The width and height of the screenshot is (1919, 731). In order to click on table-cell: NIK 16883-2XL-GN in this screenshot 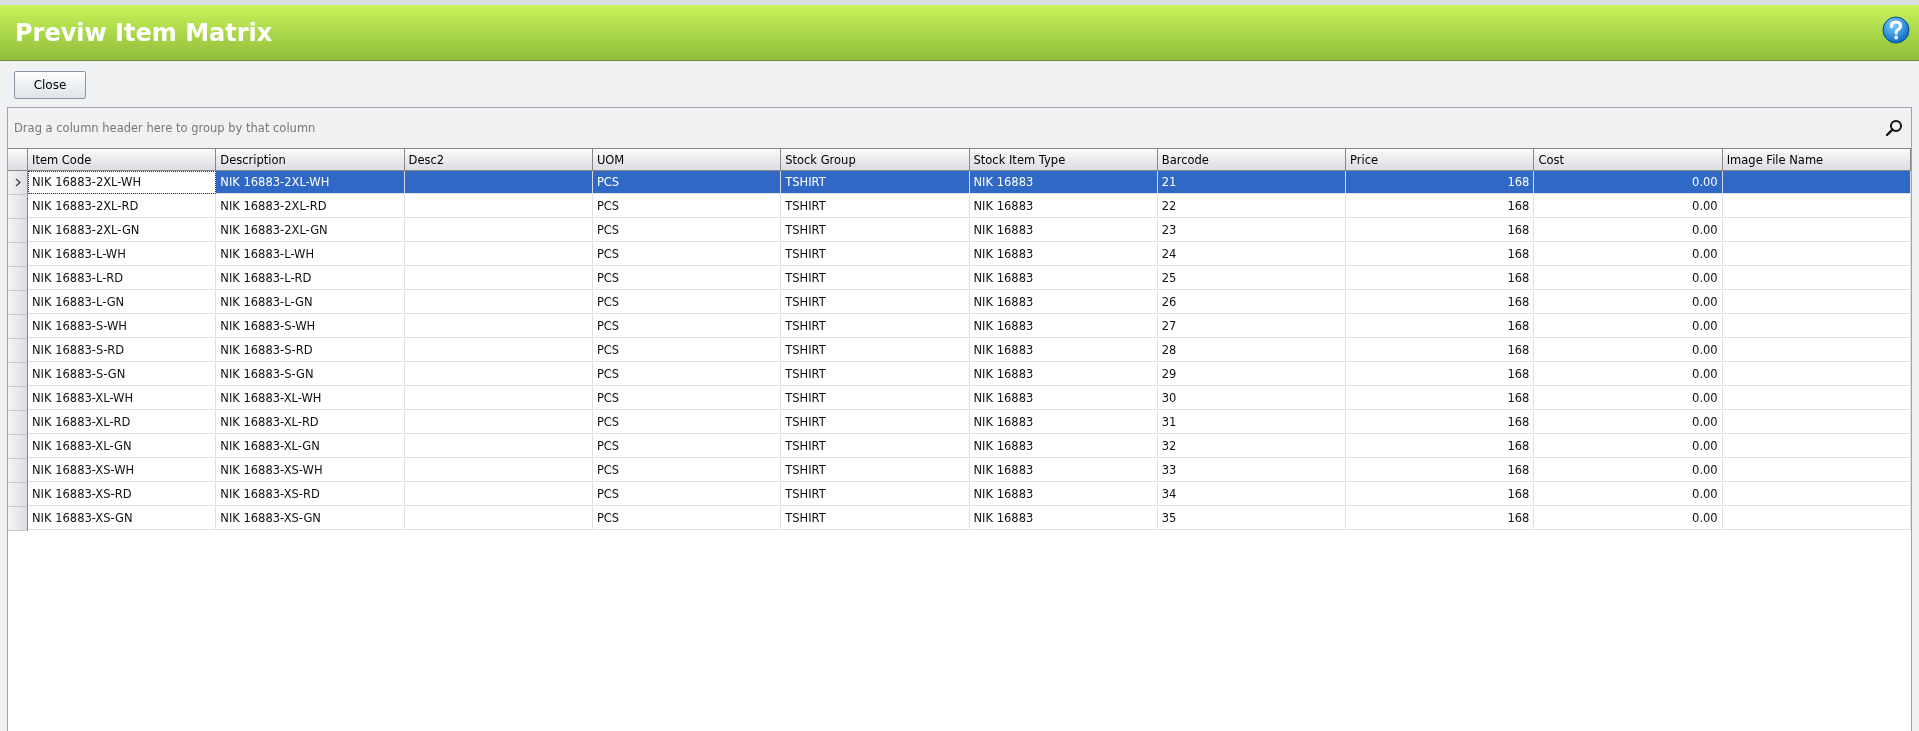, I will do `click(122, 230)`.